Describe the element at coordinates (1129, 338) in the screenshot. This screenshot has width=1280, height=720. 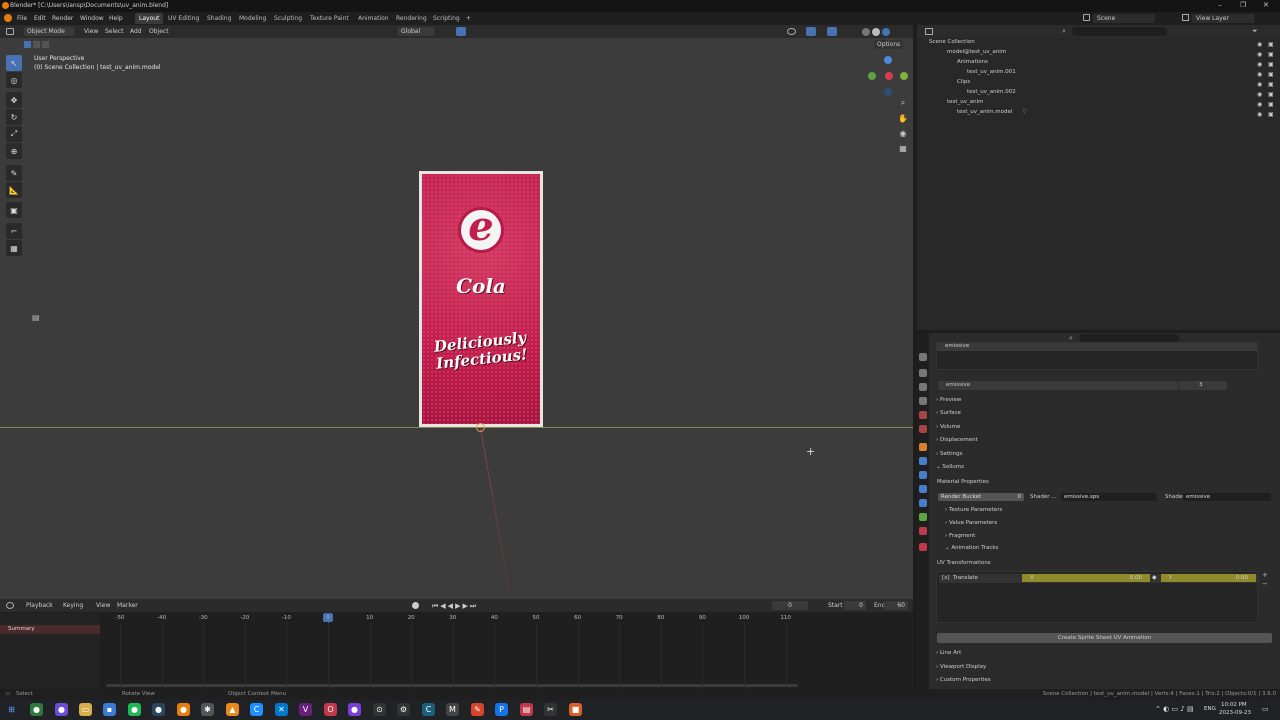
I see `properties-search-input` at that location.